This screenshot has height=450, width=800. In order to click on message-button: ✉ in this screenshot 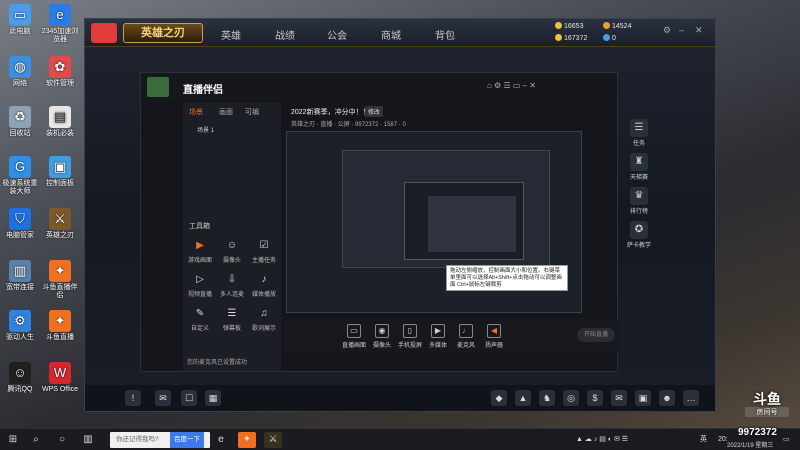, I will do `click(619, 398)`.